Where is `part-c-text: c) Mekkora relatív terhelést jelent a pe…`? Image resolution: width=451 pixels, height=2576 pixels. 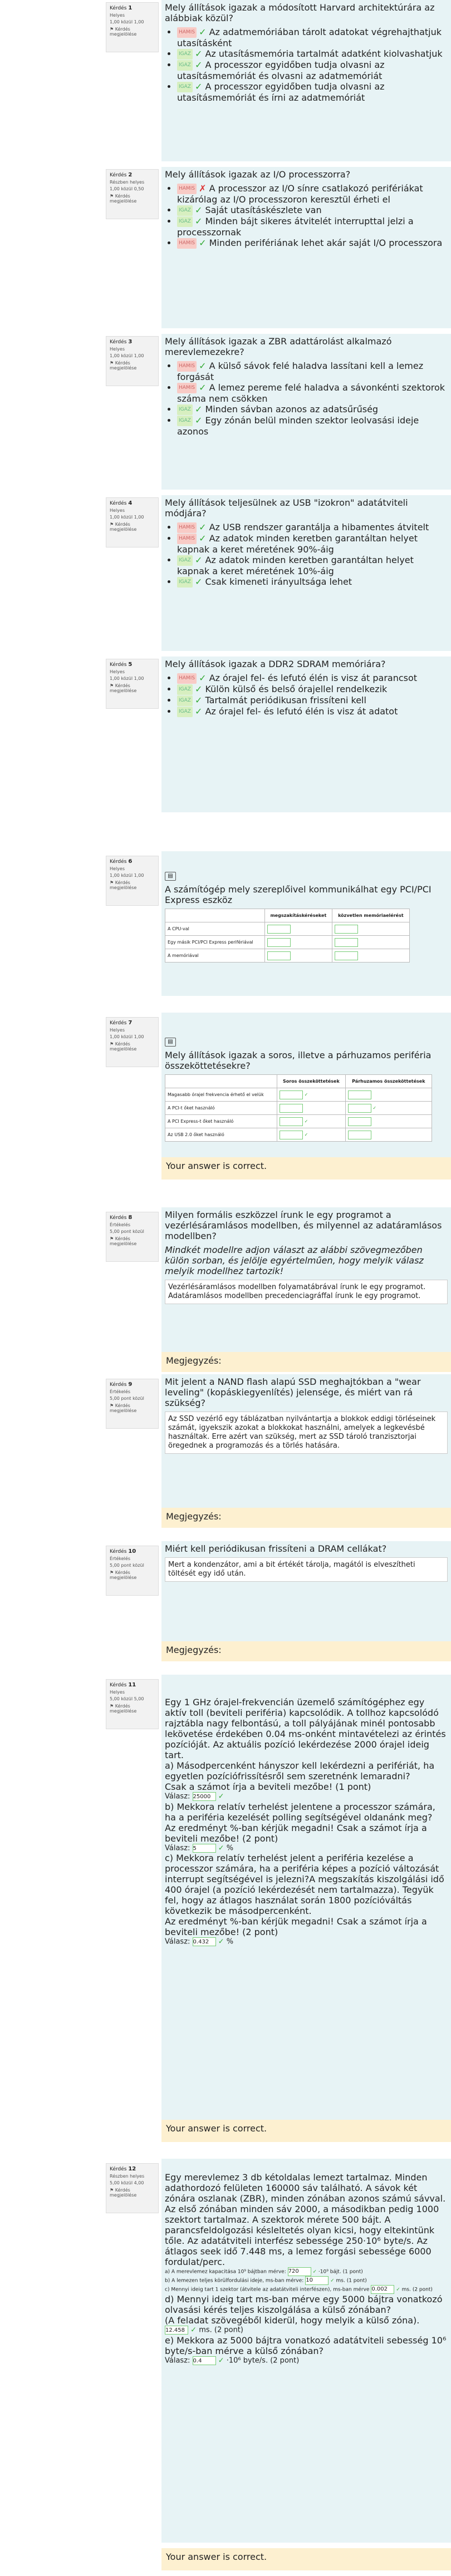
part-c-text: c) Mekkora relatív terhelést jelent a pe… is located at coordinates (304, 1885).